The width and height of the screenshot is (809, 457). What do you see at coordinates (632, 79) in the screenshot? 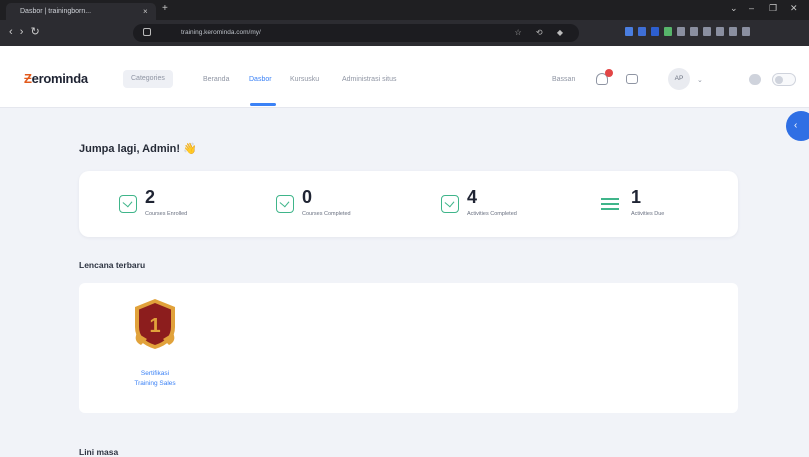
I see `messages-icon` at bounding box center [632, 79].